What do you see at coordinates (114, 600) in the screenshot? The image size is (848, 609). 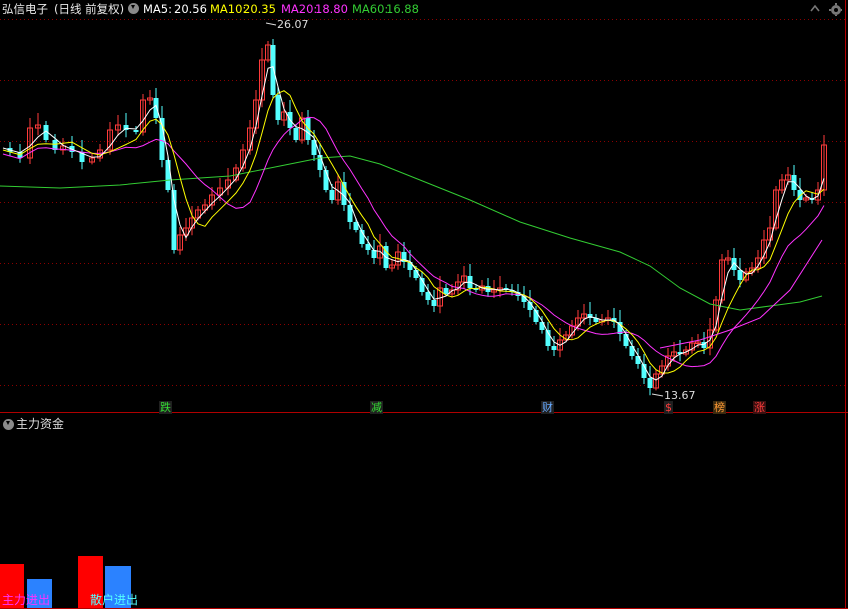 I see `legend-retail: 散户进出` at bounding box center [114, 600].